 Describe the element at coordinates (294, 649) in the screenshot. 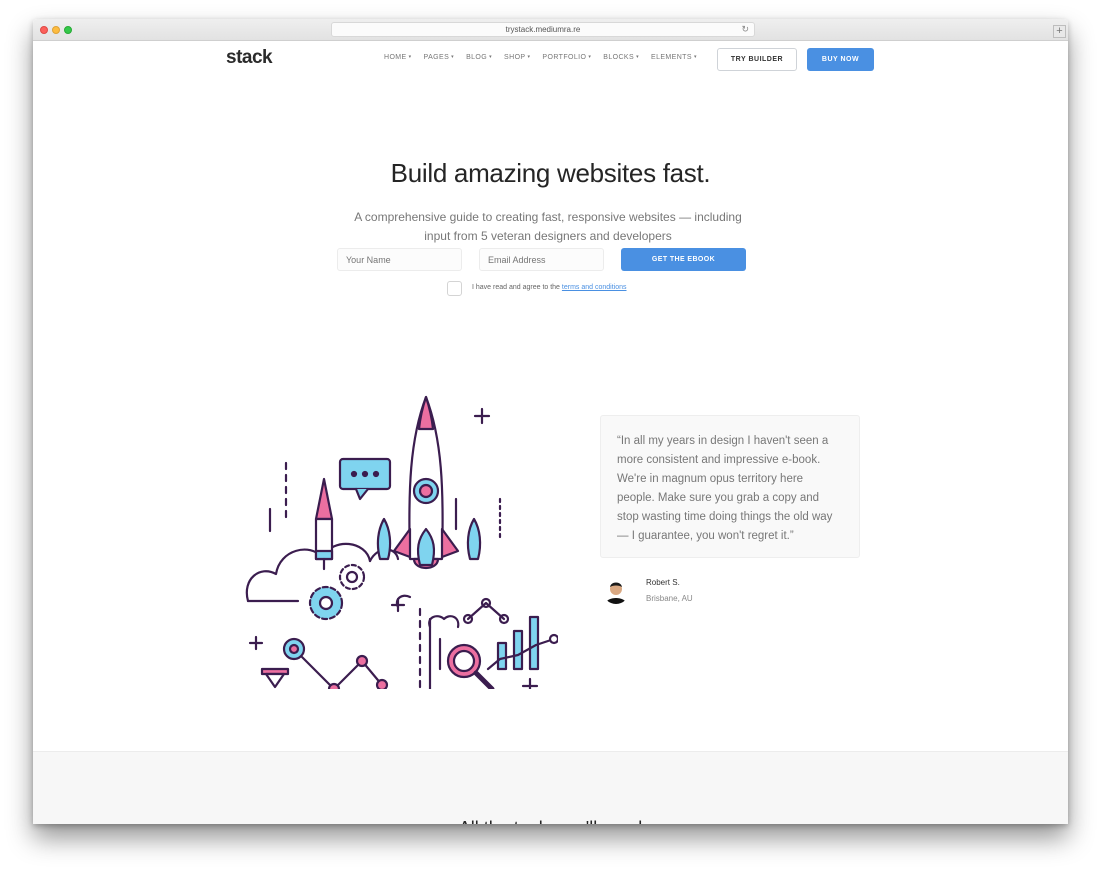

I see `chart-node-inner` at that location.